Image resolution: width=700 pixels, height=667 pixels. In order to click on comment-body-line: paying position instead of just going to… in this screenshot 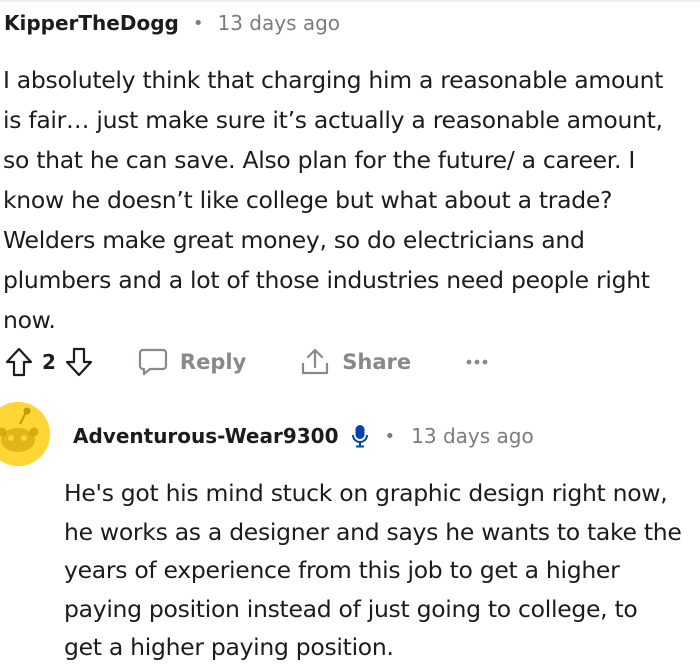, I will do `click(351, 608)`.